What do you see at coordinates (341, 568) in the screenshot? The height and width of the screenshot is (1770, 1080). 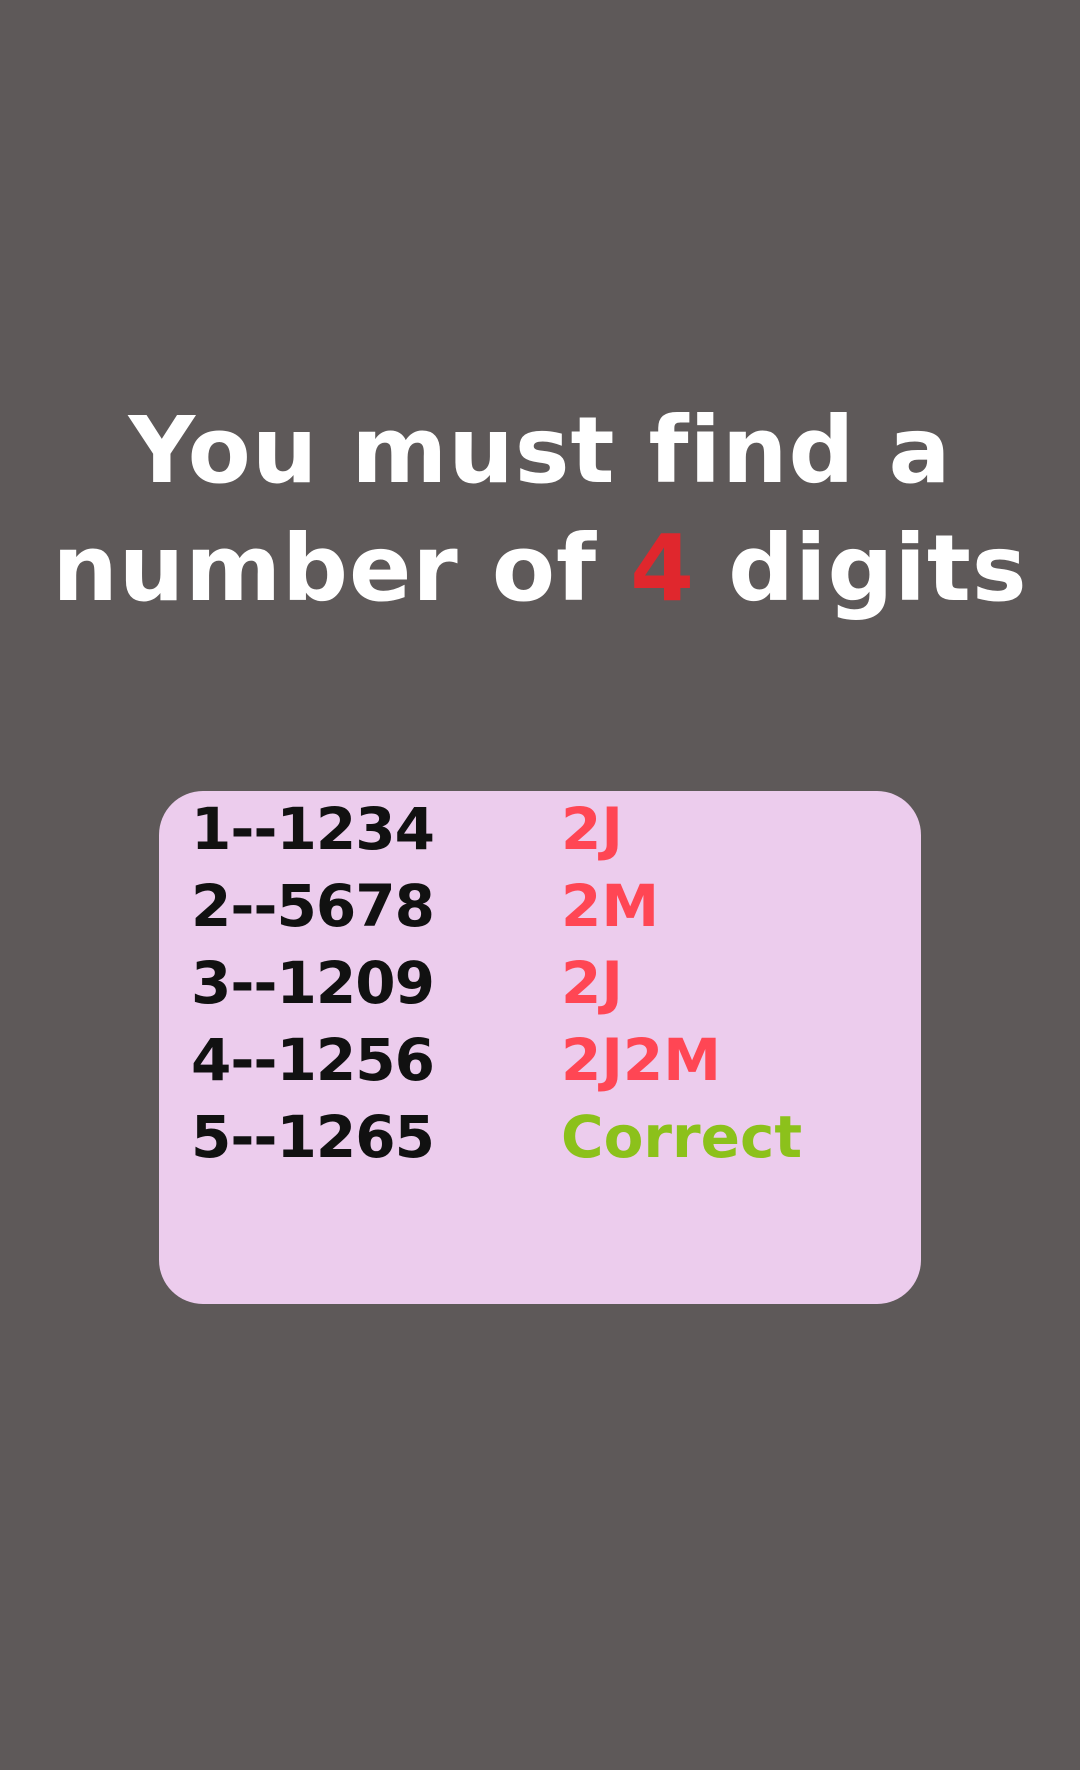 I see `instruction-line-2-start: number of` at bounding box center [341, 568].